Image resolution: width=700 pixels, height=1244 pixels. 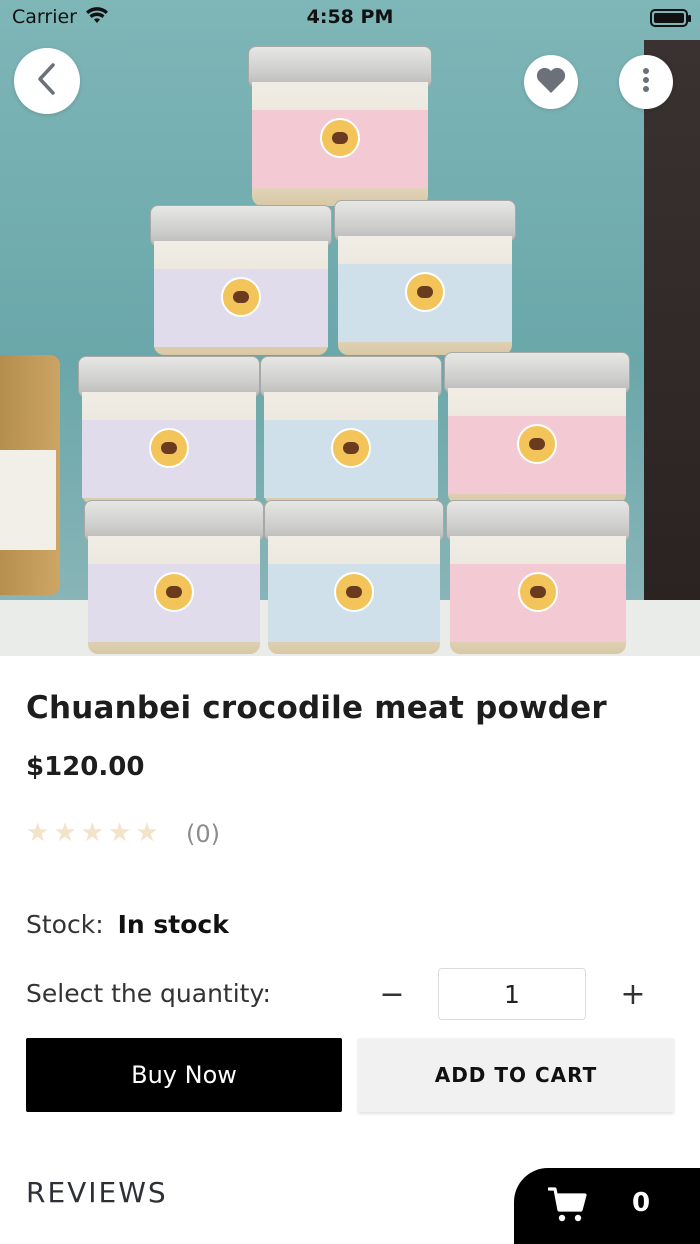 I want to click on buy-now-button: Buy Now, so click(x=184, y=1075).